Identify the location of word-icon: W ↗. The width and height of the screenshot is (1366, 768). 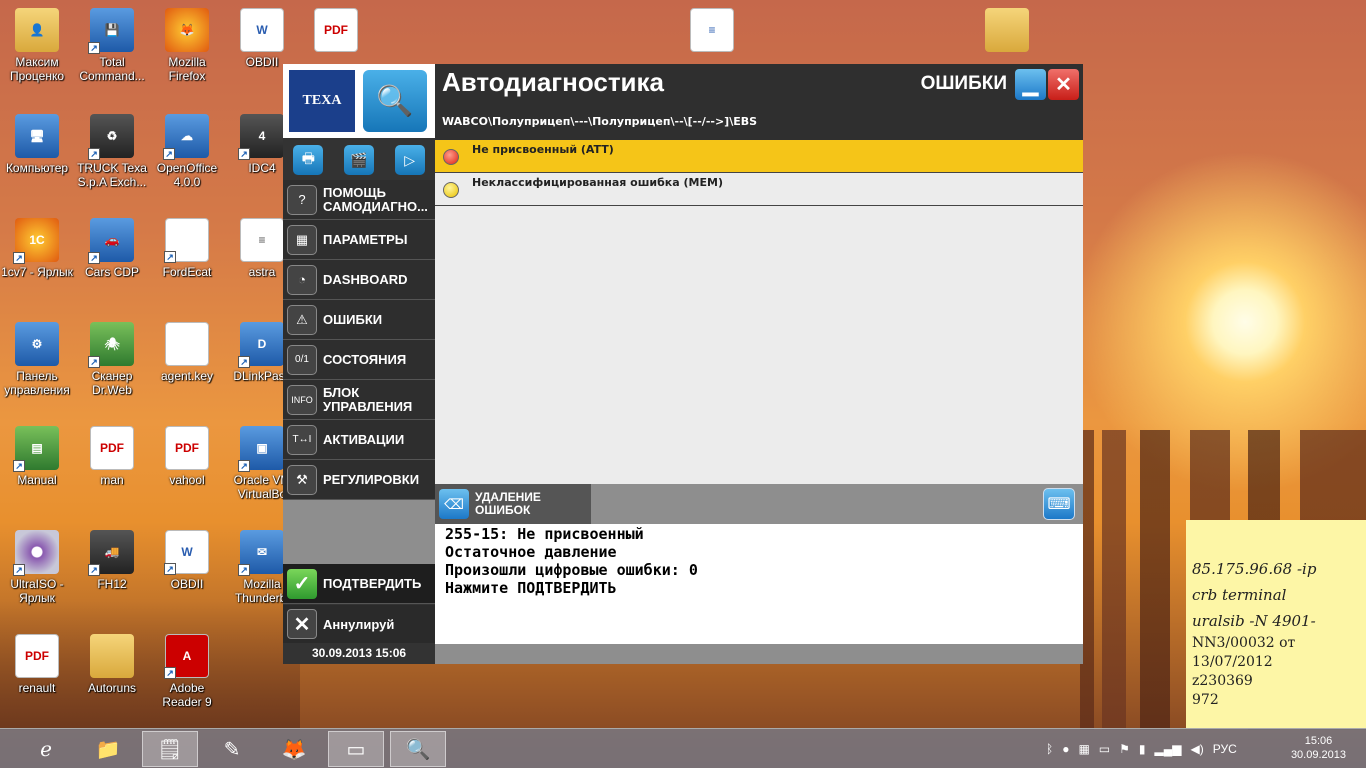
(186, 552).